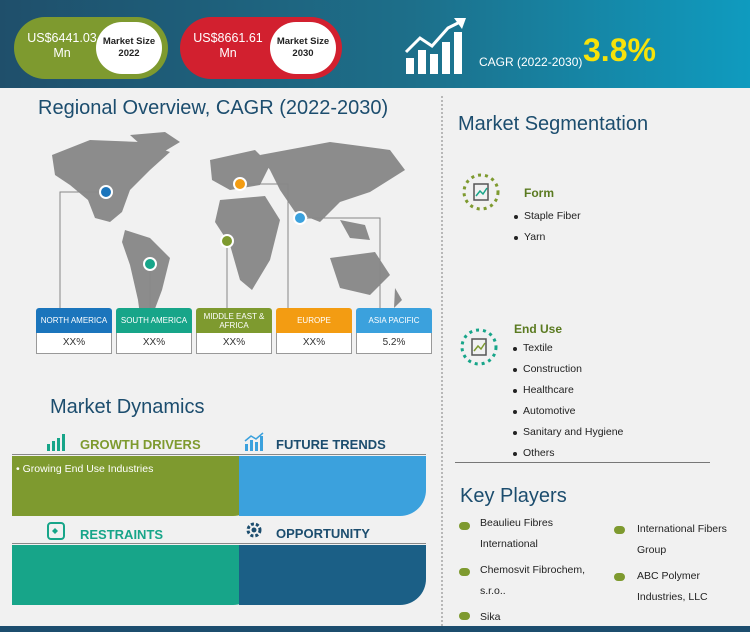  Describe the element at coordinates (56, 442) in the screenshot. I see `growth-drivers-icon` at that location.